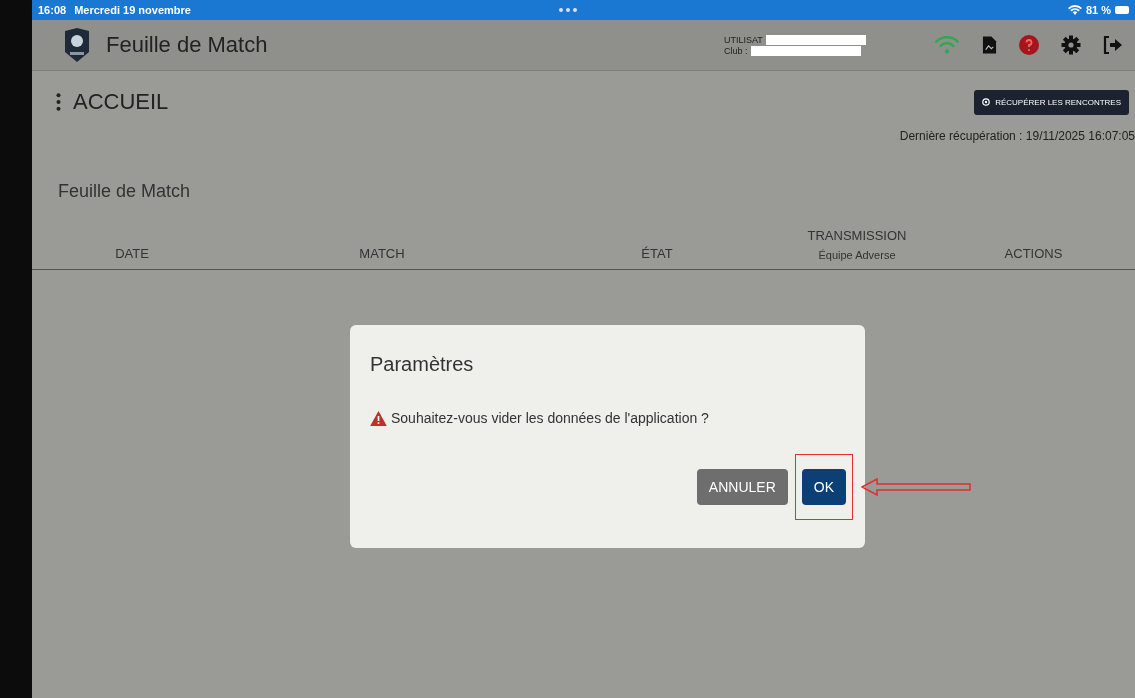  What do you see at coordinates (1122, 10) in the screenshot?
I see `battery-icon` at bounding box center [1122, 10].